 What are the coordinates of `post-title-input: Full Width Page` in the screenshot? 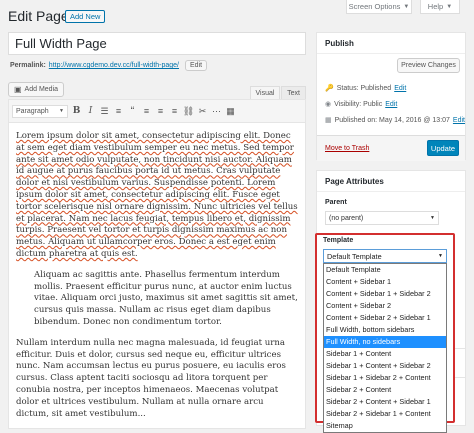 It's located at (157, 43).